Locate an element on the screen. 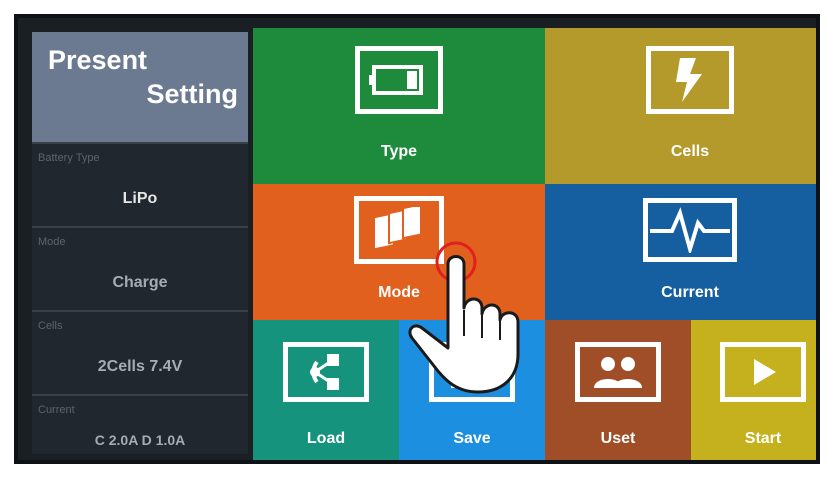  type-label: Type is located at coordinates (399, 151).